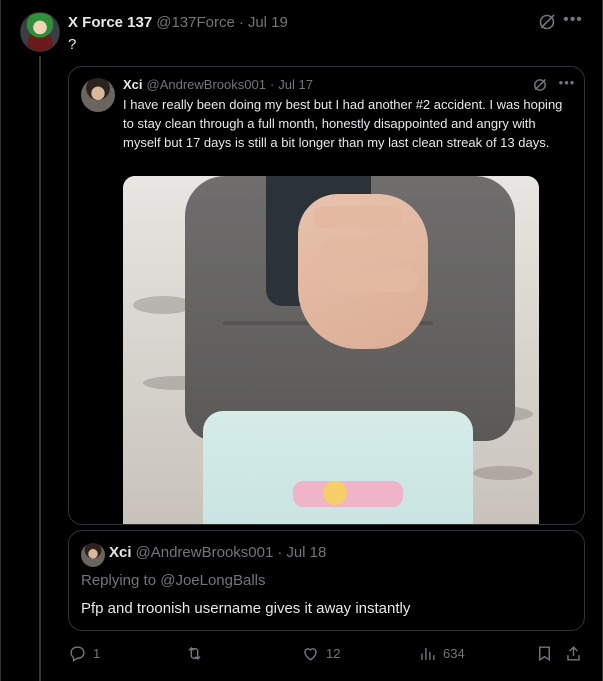 This screenshot has width=603, height=681. Describe the element at coordinates (320, 653) in the screenshot. I see `like-button: 12` at that location.